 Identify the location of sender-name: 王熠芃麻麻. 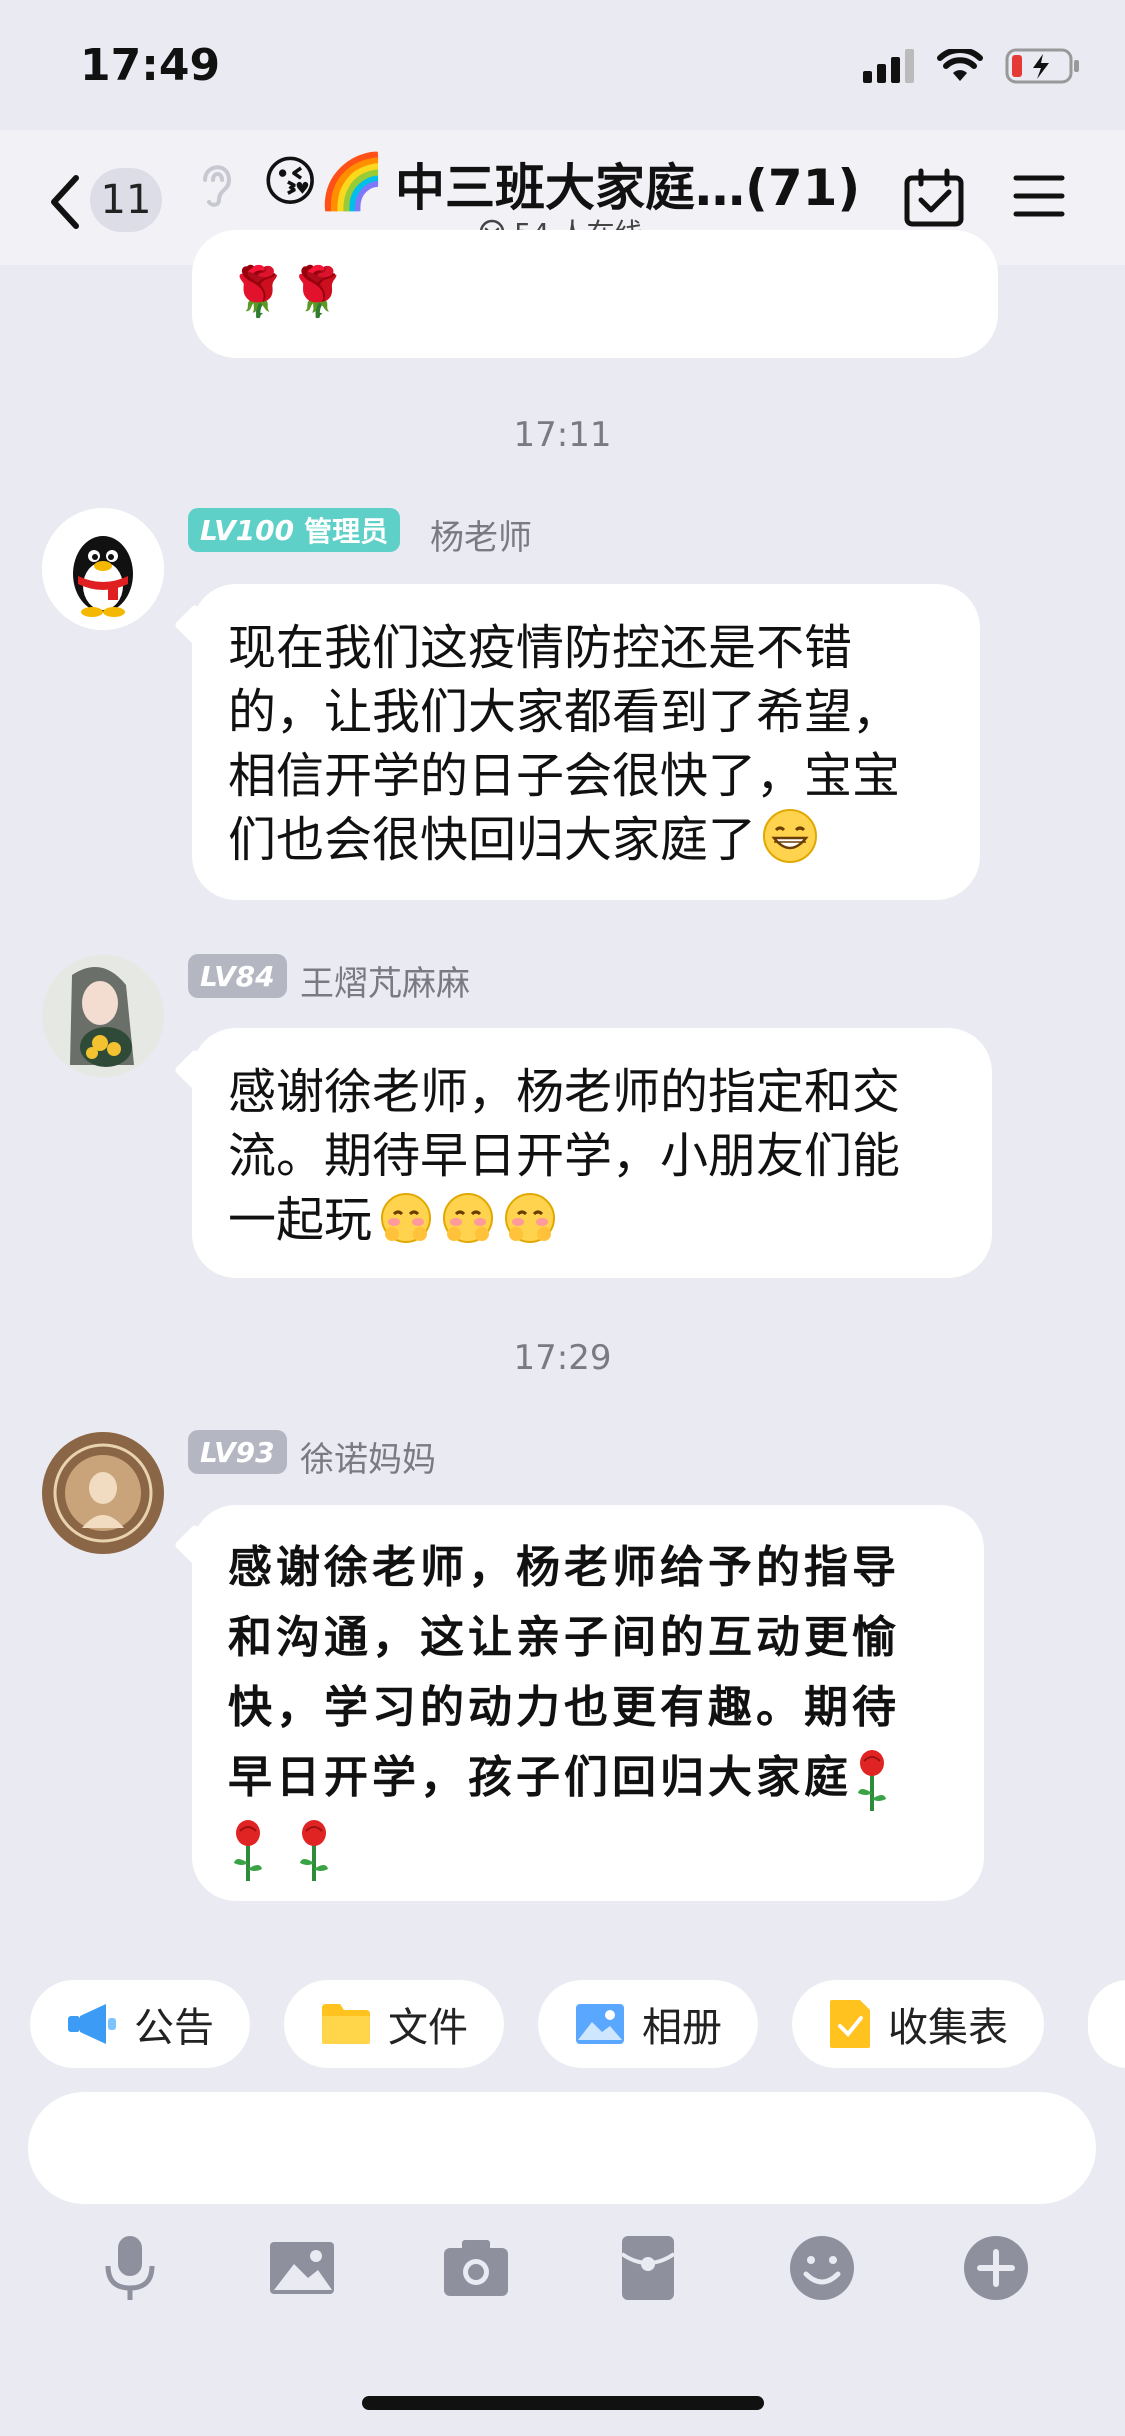
(385, 980).